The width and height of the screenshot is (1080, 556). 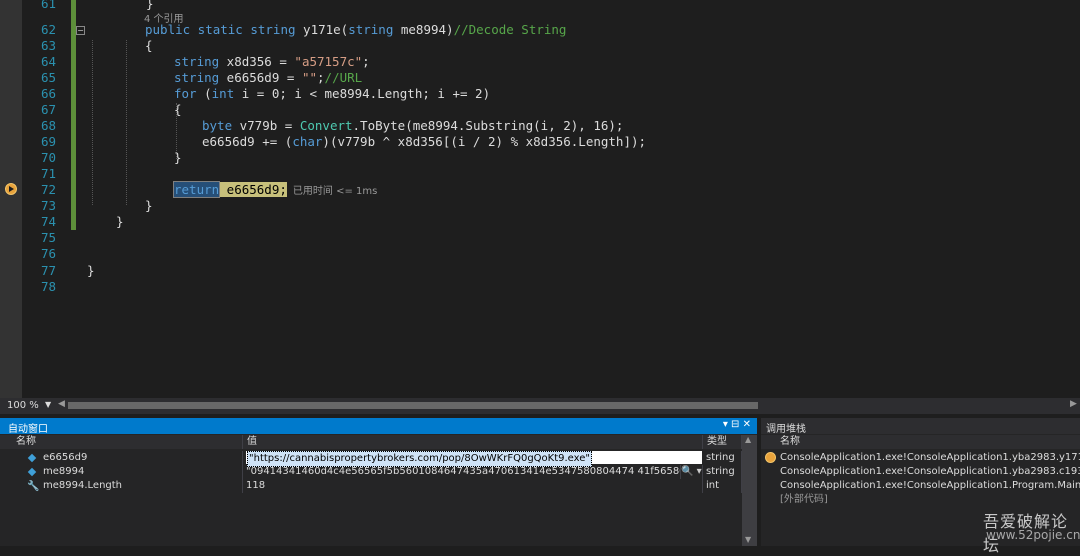 I want to click on line-number: 63, so click(x=48, y=45).